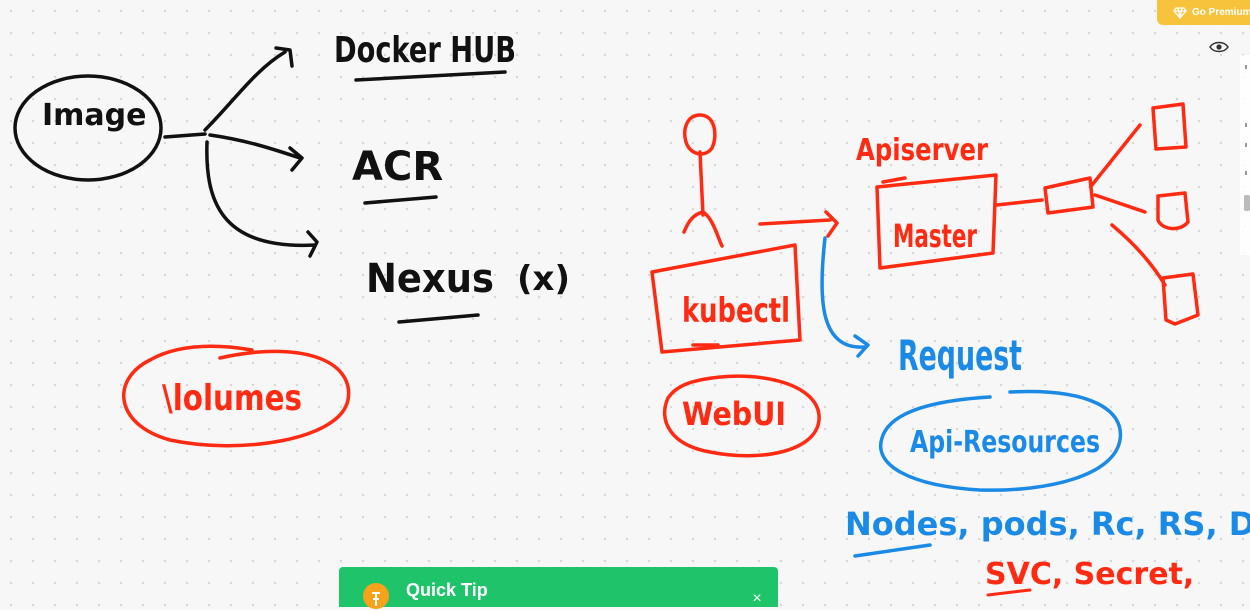  What do you see at coordinates (1227, 524) in the screenshot?
I see `resource-deploy: , Deploy` at bounding box center [1227, 524].